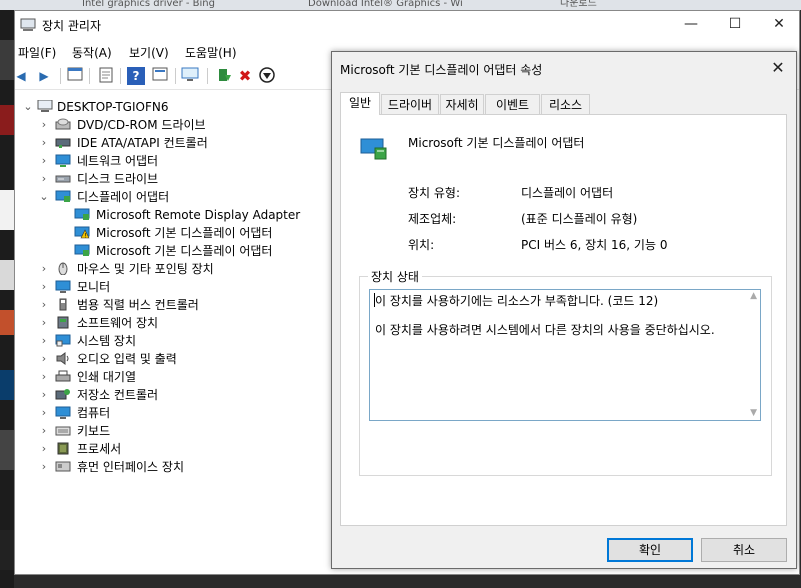 The image size is (801, 588). What do you see at coordinates (395, 276) in the screenshot?
I see `device-status-title: 장치 상태` at bounding box center [395, 276].